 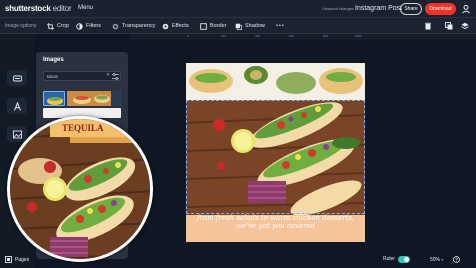 What do you see at coordinates (326, 36) in the screenshot?
I see `ruler-tick: 800` at bounding box center [326, 36].